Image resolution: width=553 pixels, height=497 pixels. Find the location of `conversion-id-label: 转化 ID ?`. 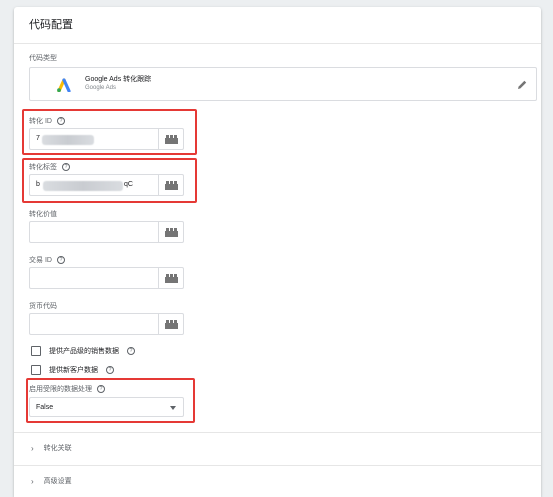

conversion-id-label: 转化 ID ? is located at coordinates (47, 121).